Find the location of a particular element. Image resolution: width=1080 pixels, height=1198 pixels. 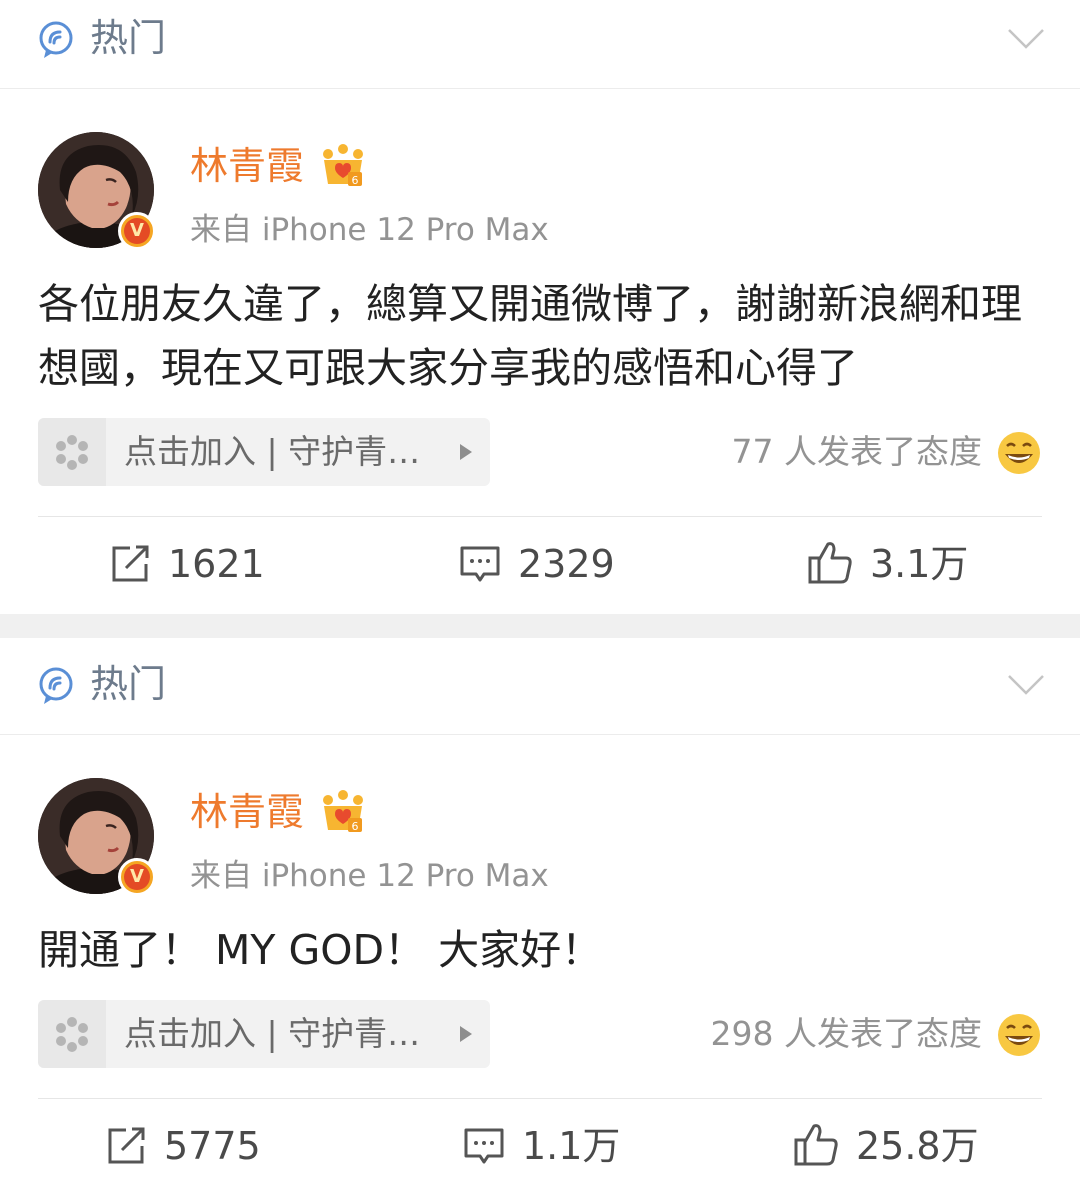

repost-count: 1621 is located at coordinates (216, 564).